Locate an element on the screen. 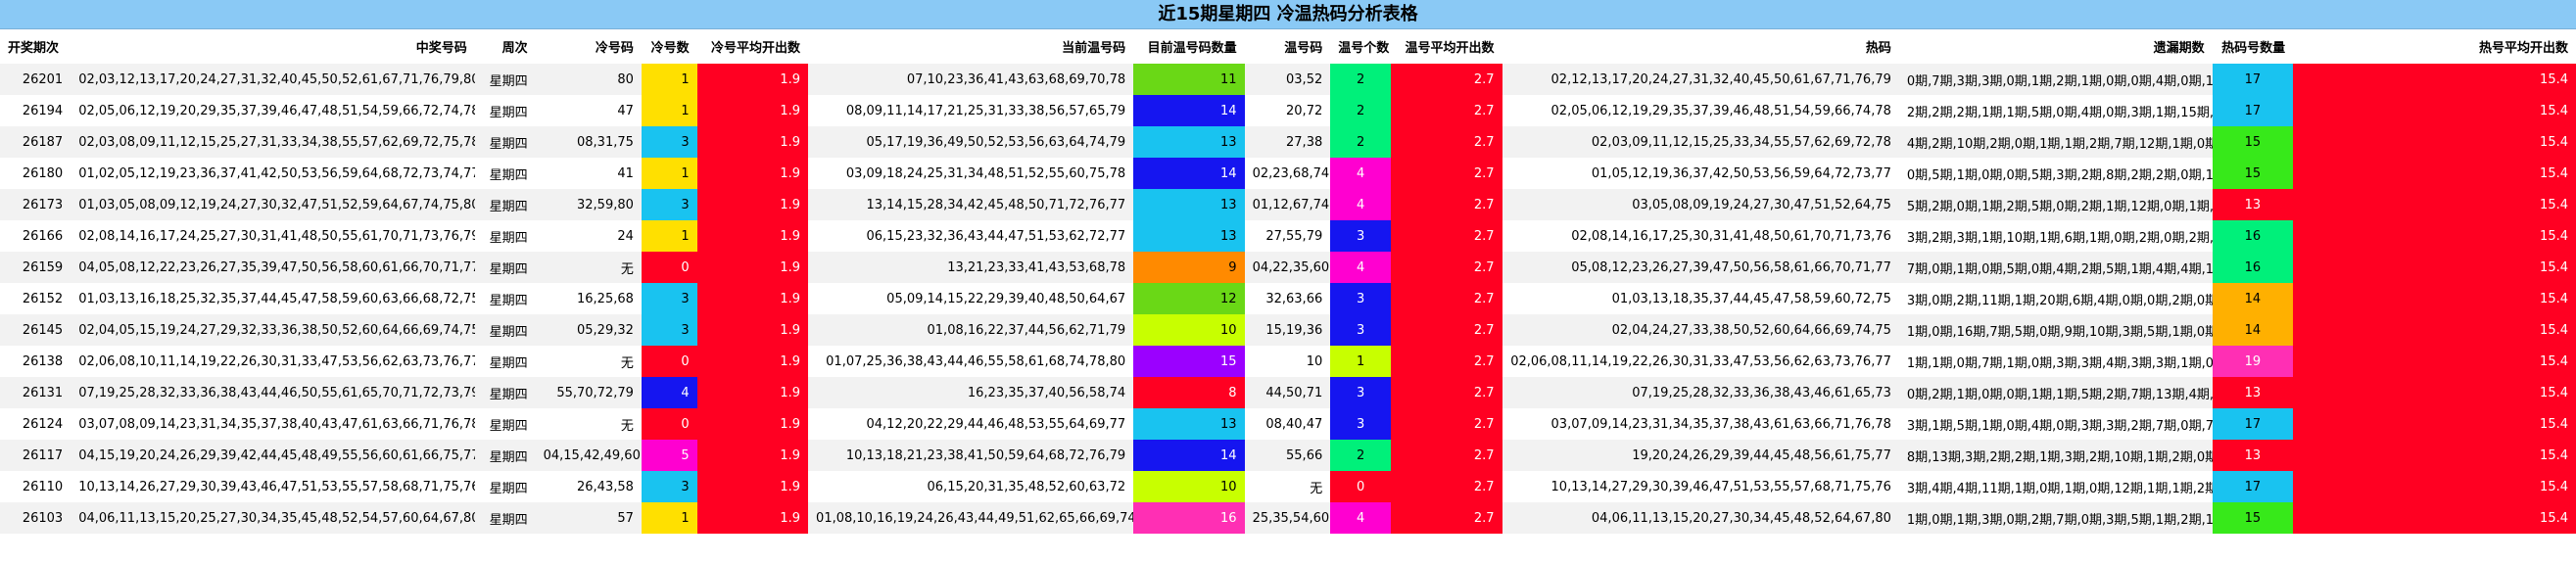 The image size is (2576, 564). cold-numbers-cell: 08,31,75 is located at coordinates (588, 142).